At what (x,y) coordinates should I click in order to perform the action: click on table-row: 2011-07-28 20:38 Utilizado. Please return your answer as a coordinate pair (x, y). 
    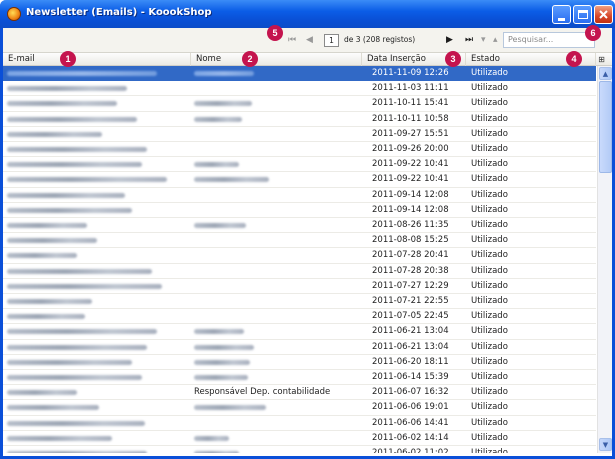
    Looking at the image, I should click on (299, 271).